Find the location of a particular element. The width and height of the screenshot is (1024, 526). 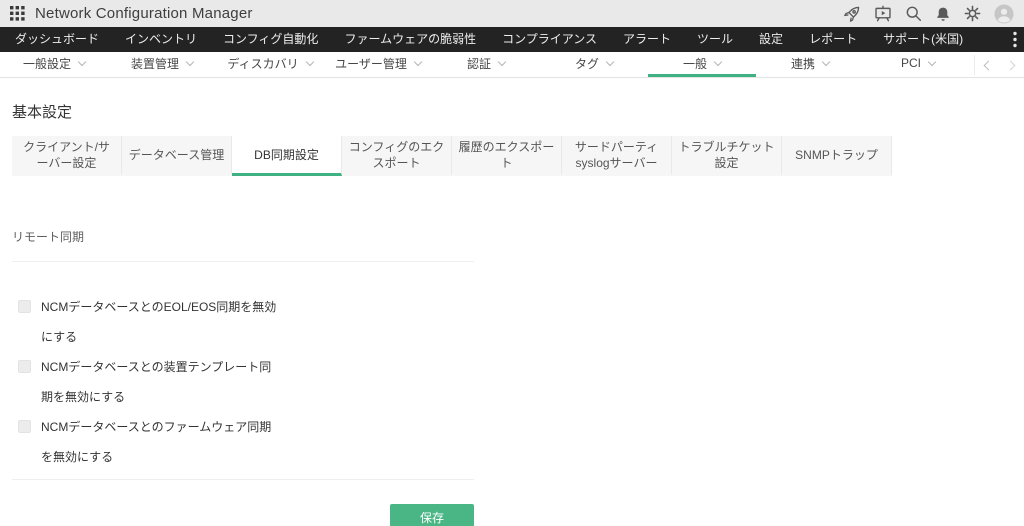

nav-item-dashboard: ダッシュボード is located at coordinates (57, 39).